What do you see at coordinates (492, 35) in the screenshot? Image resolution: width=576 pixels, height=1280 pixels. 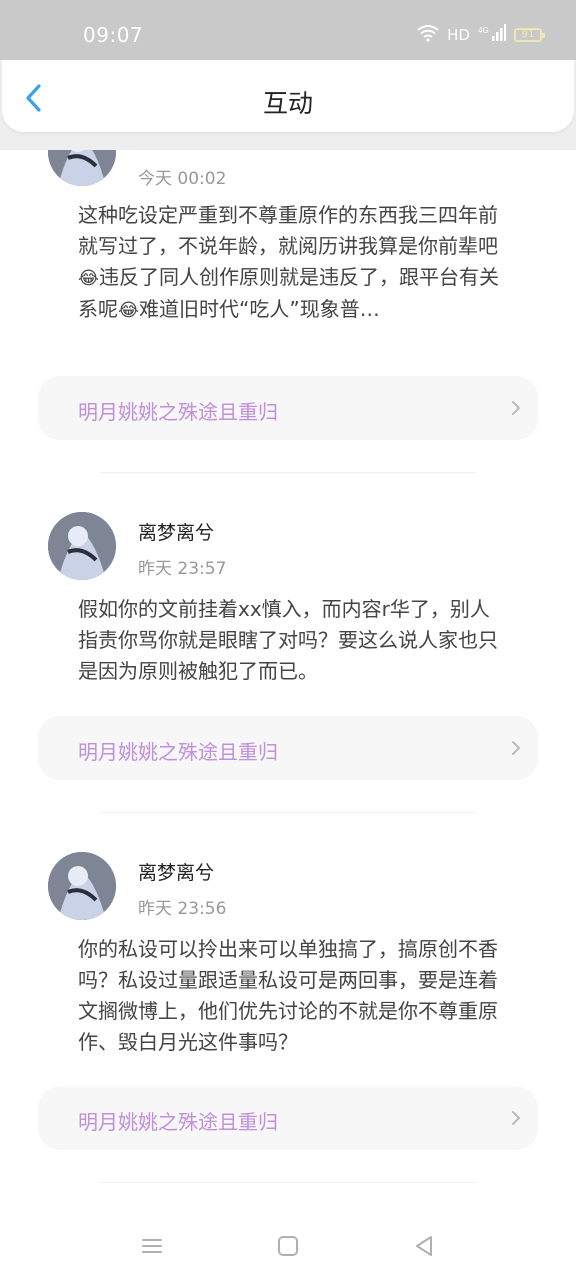 I see `signal-icon: 4G` at bounding box center [492, 35].